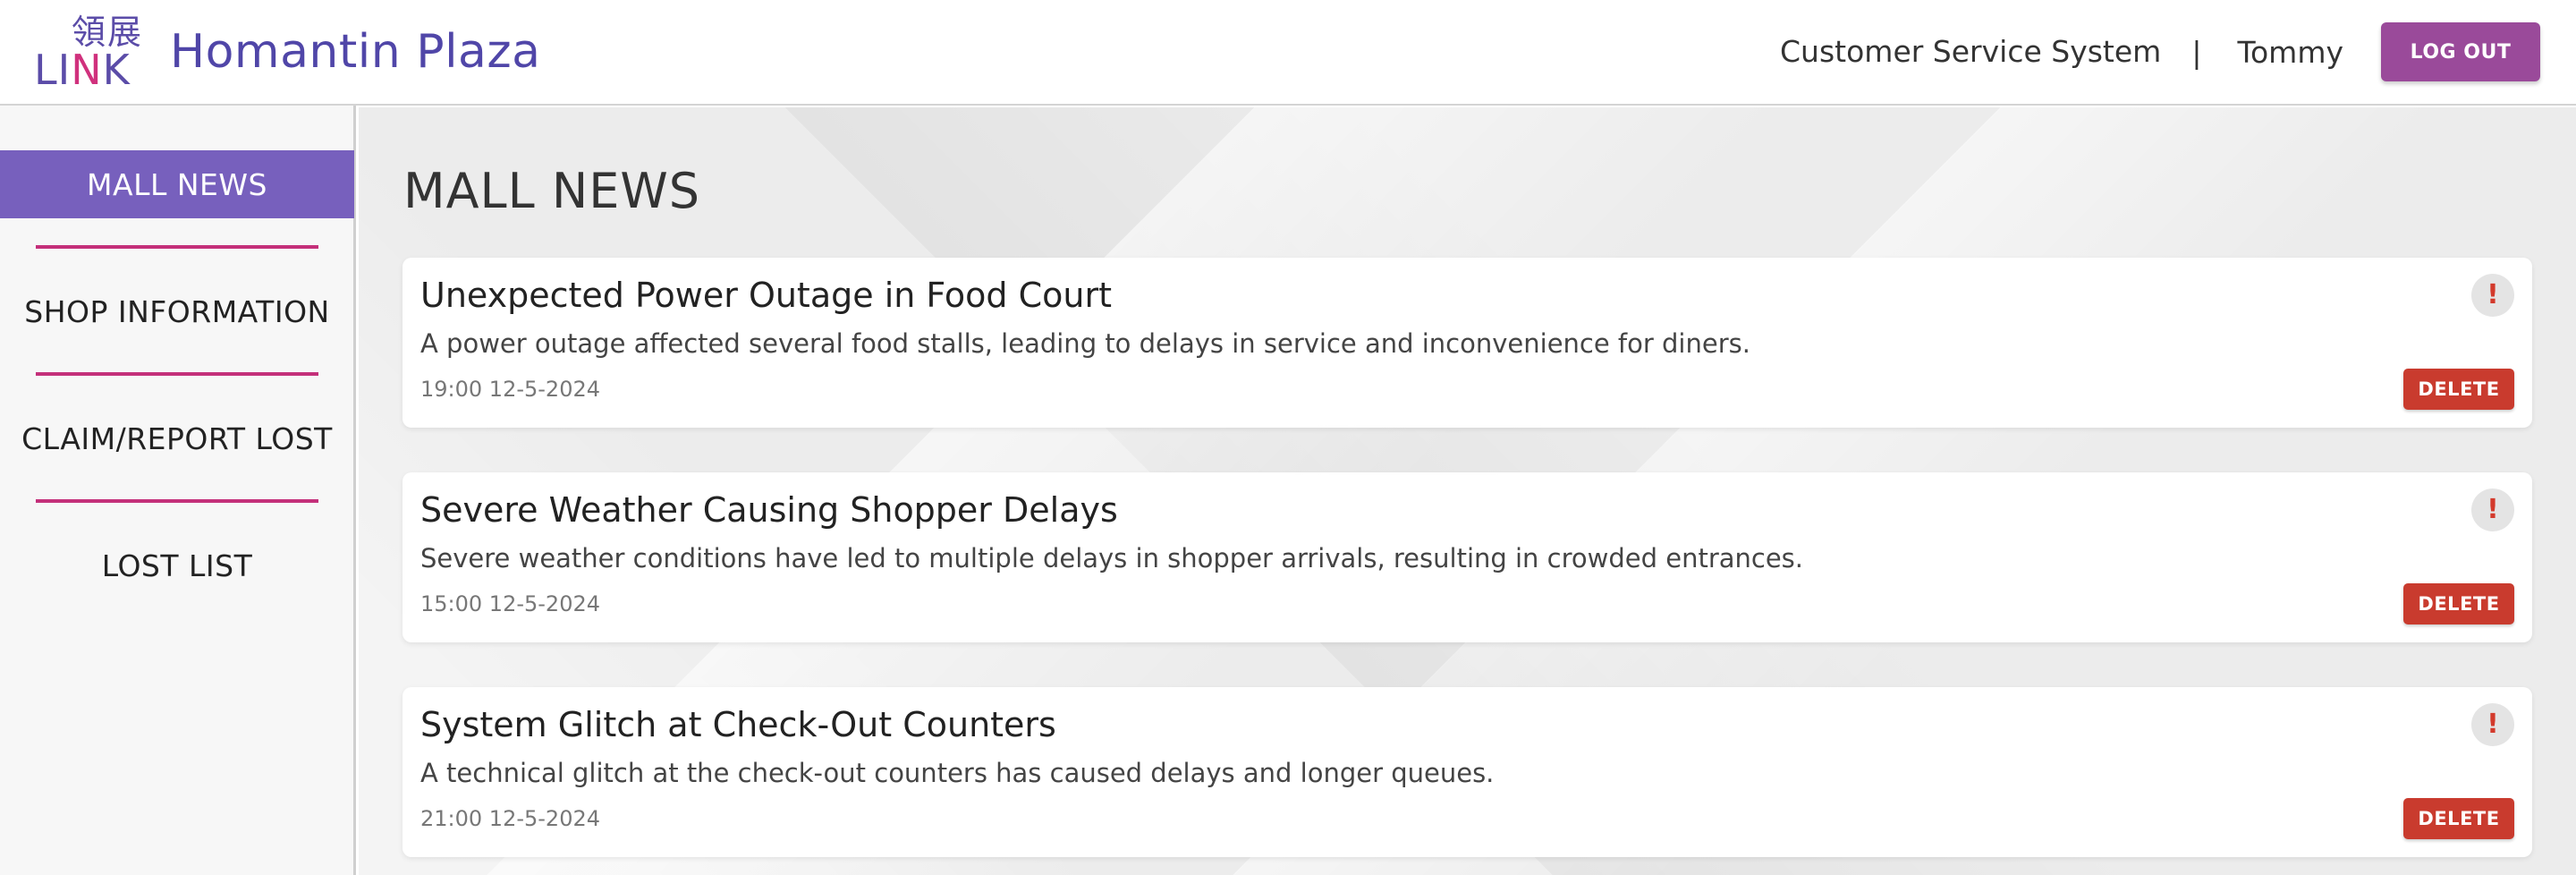  I want to click on sidebar-item-shop-information: SHOP INFORMATION, so click(177, 311).